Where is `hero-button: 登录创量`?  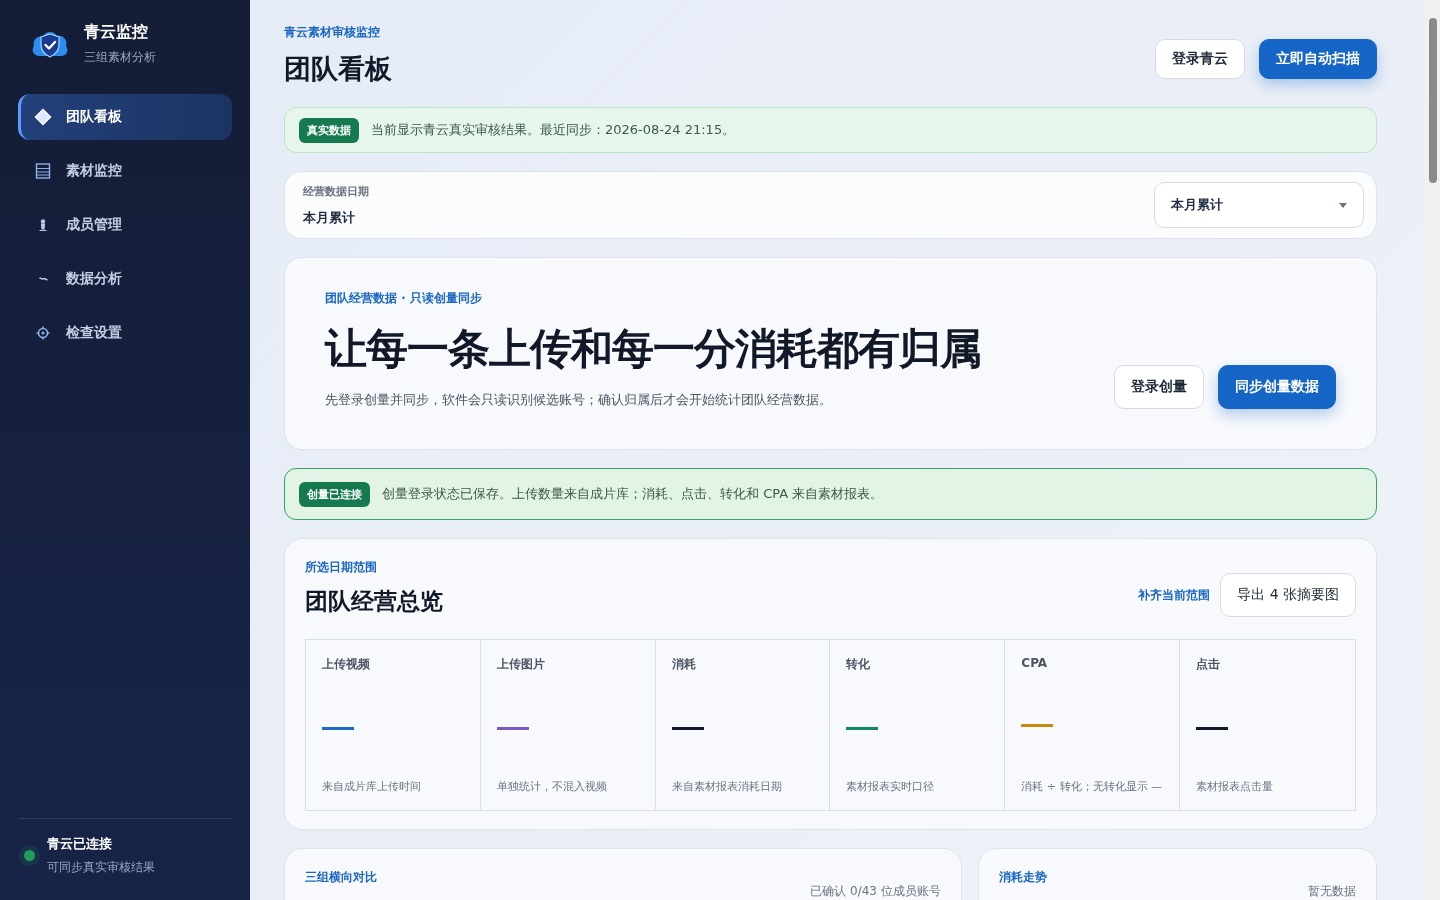 hero-button: 登录创量 is located at coordinates (1159, 387).